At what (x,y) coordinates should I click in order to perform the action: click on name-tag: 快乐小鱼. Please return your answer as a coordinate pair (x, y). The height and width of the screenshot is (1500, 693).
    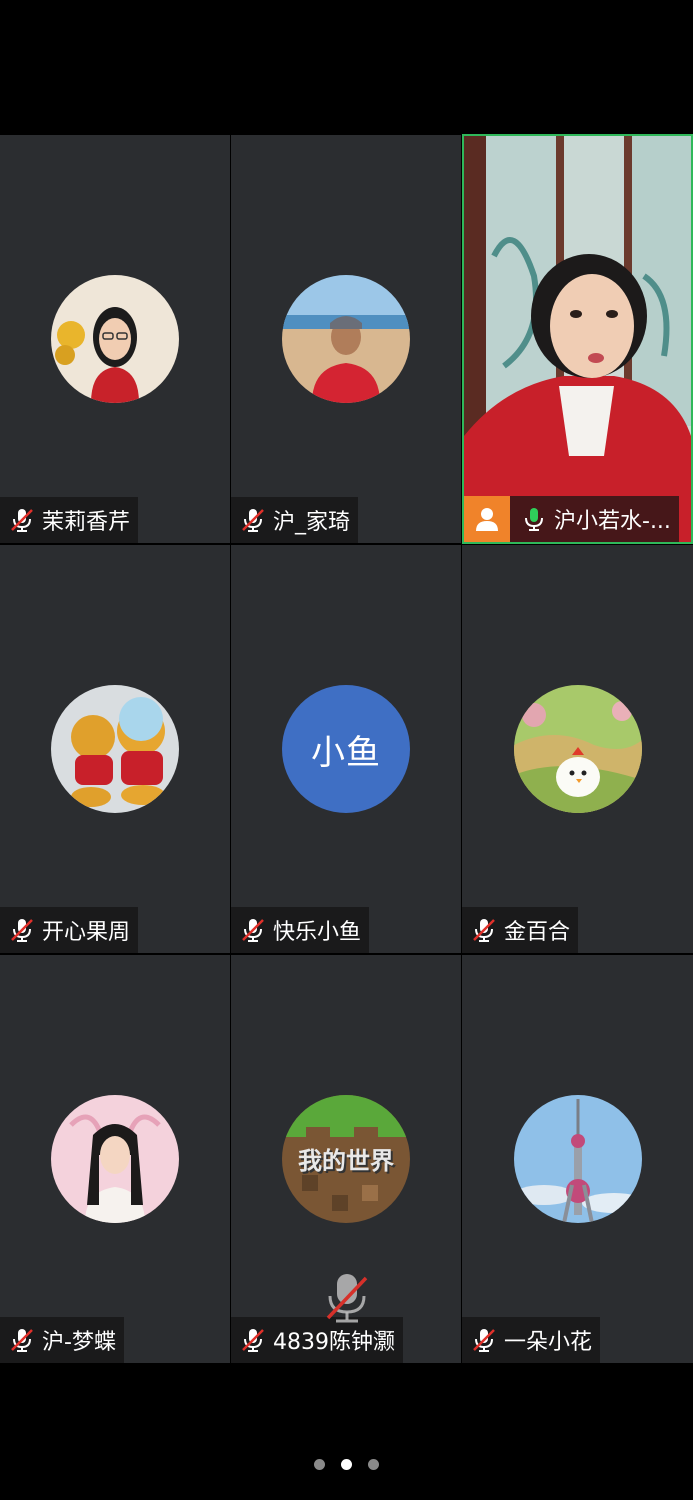
    Looking at the image, I should click on (300, 930).